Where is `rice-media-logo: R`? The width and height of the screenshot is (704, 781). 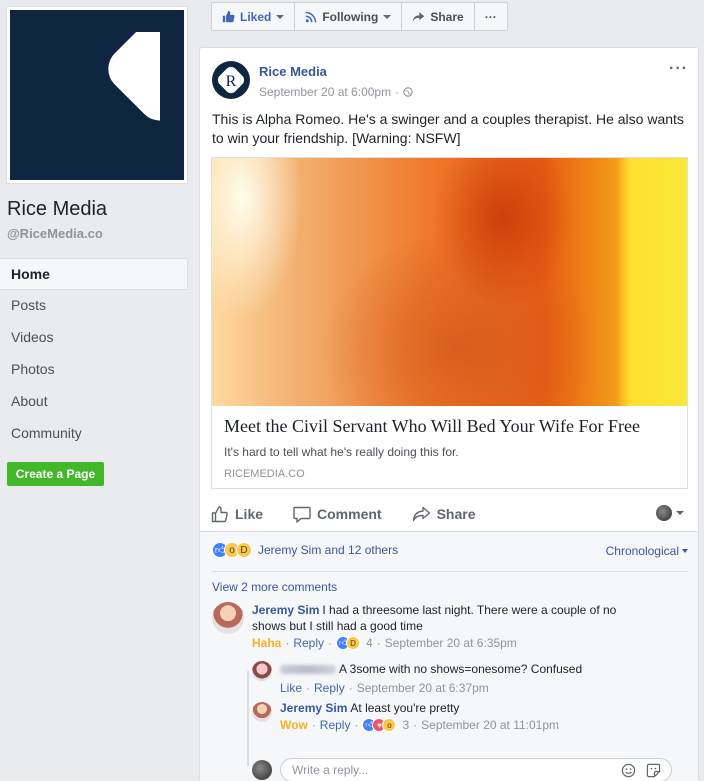
rice-media-logo: R is located at coordinates (231, 80).